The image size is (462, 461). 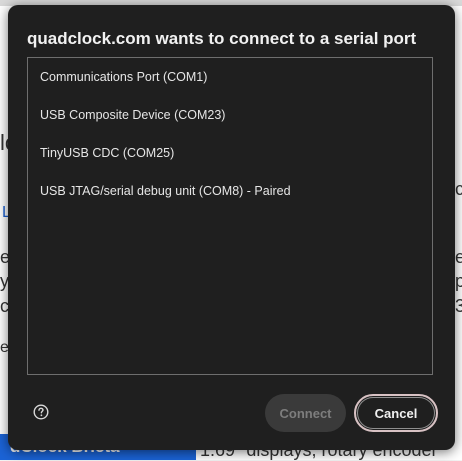 I want to click on connect-button: Connect, so click(x=305, y=413).